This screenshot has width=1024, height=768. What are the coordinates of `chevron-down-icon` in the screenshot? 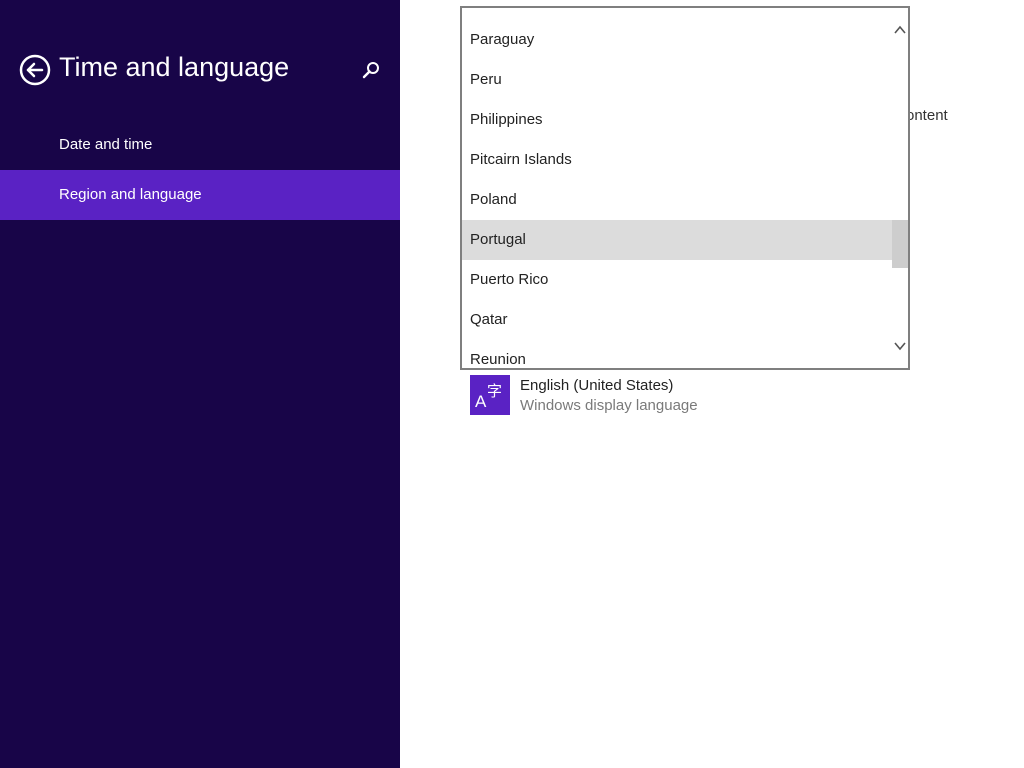 It's located at (900, 346).